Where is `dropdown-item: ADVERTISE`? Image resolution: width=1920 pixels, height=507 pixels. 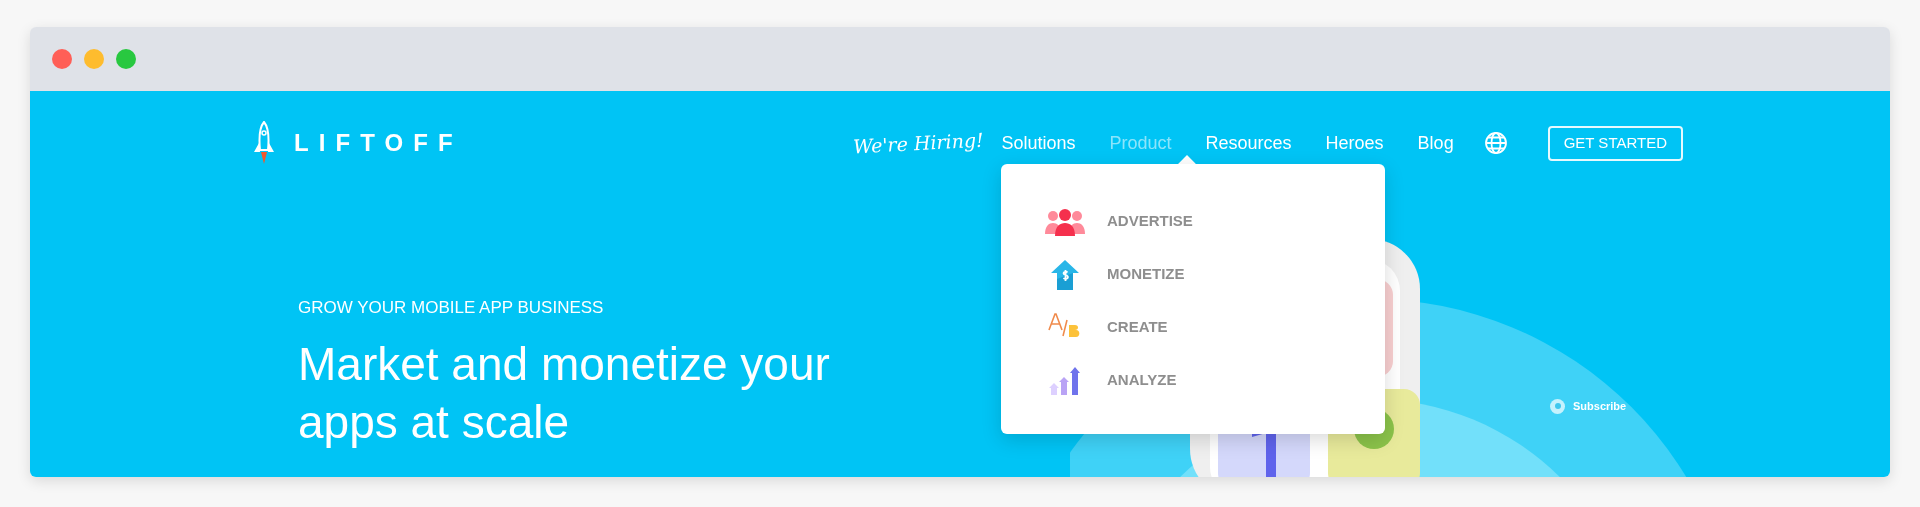
dropdown-item: ADVERTISE is located at coordinates (1150, 221).